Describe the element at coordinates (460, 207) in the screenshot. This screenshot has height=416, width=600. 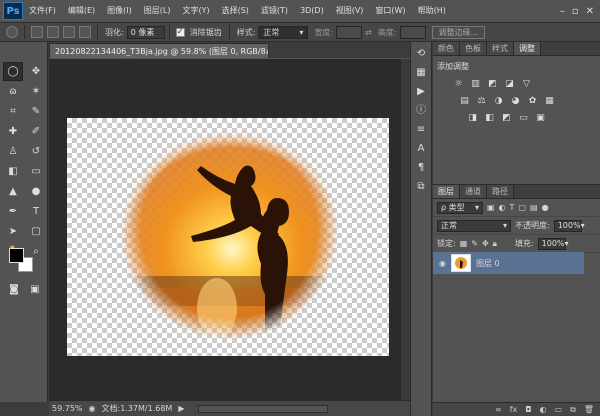
I see `filter-kind-select: ρ 类型 ▾` at that location.